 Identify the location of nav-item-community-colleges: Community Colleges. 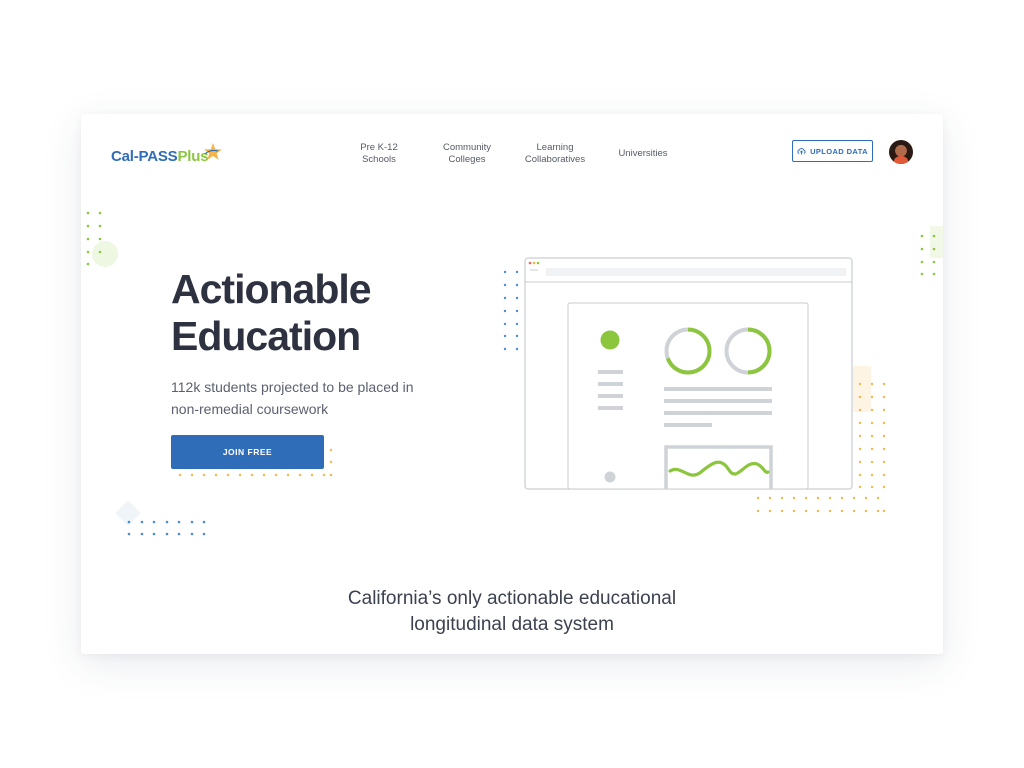
(467, 154).